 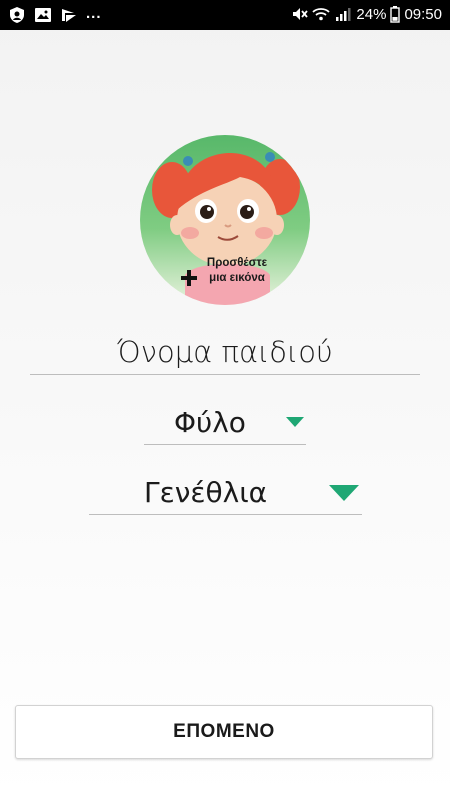 I want to click on status-bar: ... 24% 09:50, so click(x=225, y=15).